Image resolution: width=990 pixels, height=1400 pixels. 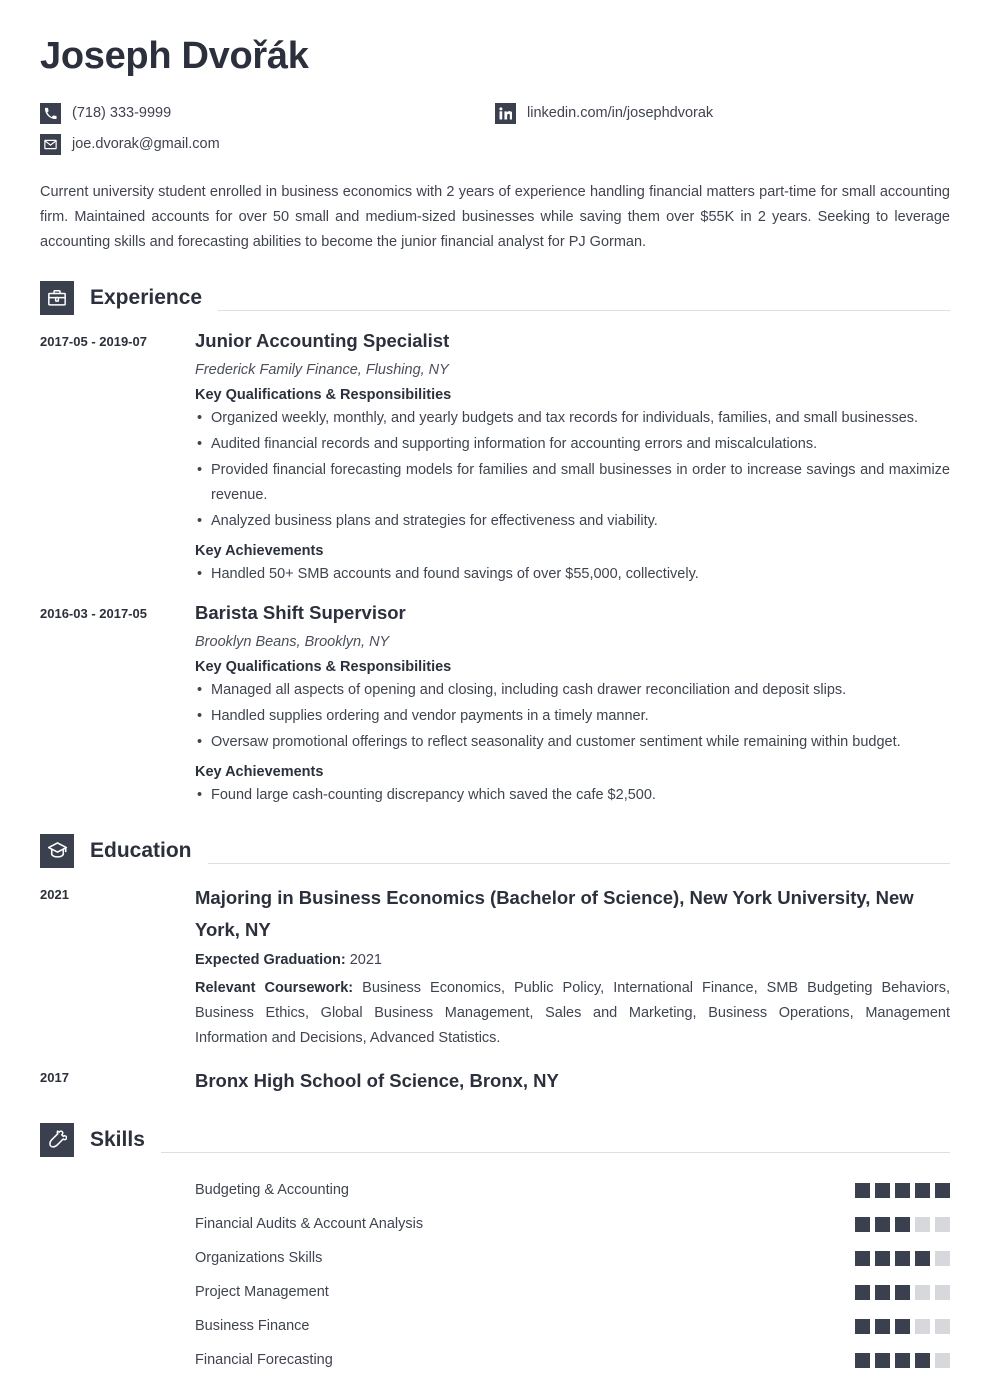 I want to click on school-title: Bronx High School of Science, Bronx, NY, so click(x=377, y=1081).